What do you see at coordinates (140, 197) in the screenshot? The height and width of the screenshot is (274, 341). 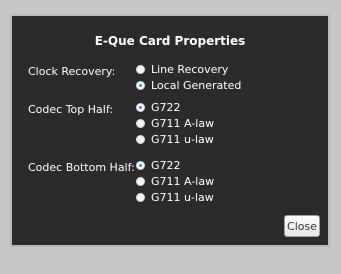 I see `codec-bottom-g711-u-law-radio` at bounding box center [140, 197].